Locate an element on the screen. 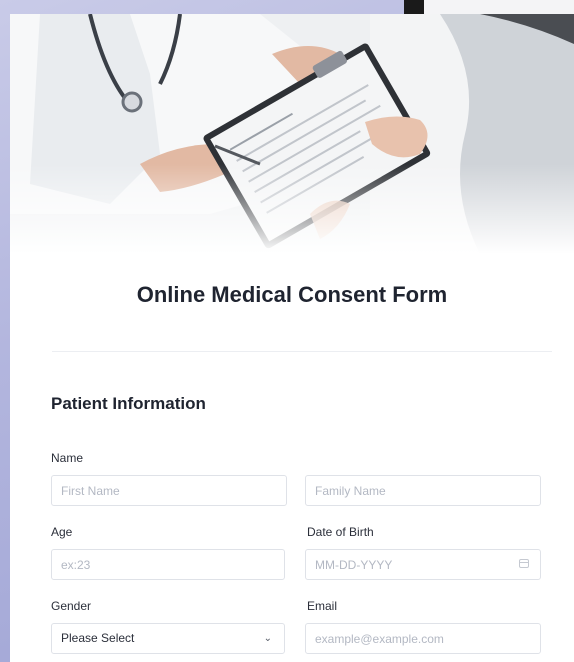  dob-input is located at coordinates (410, 564).